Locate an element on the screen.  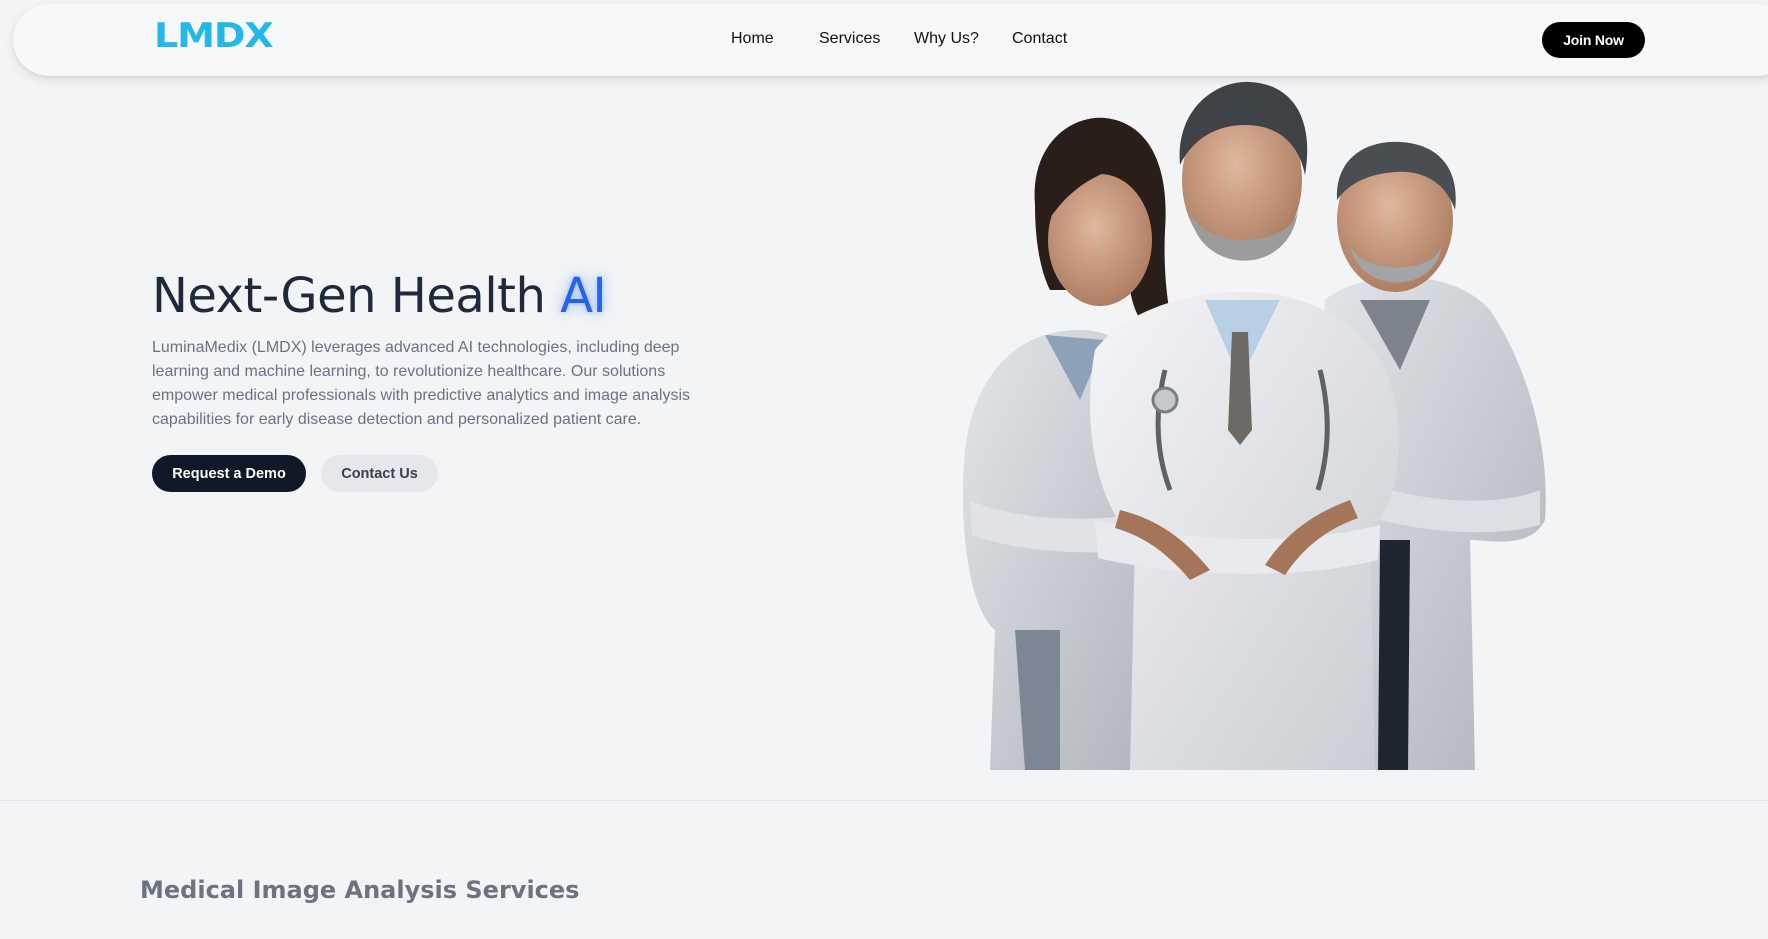
join-now-button: Join Now is located at coordinates (1593, 40).